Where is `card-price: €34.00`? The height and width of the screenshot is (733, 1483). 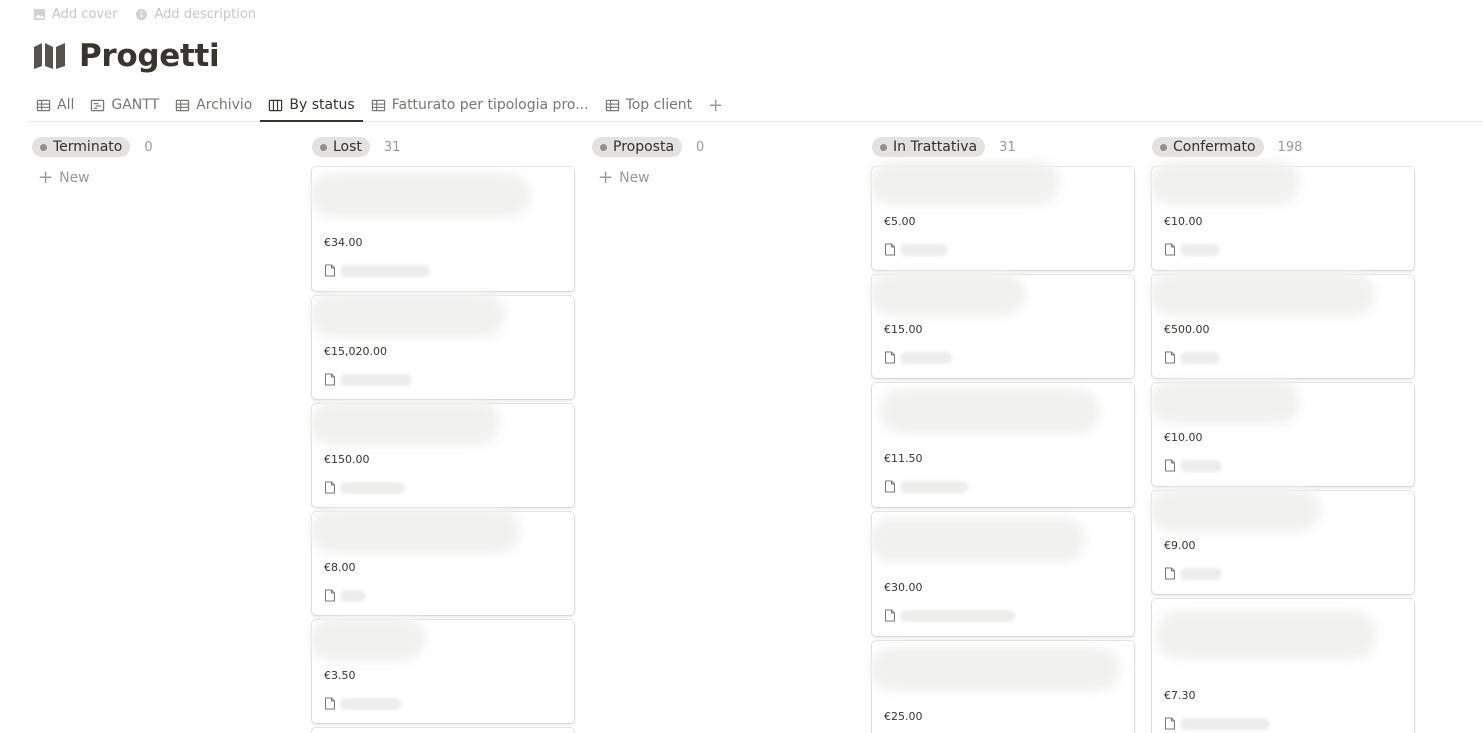
card-price: €34.00 is located at coordinates (343, 242).